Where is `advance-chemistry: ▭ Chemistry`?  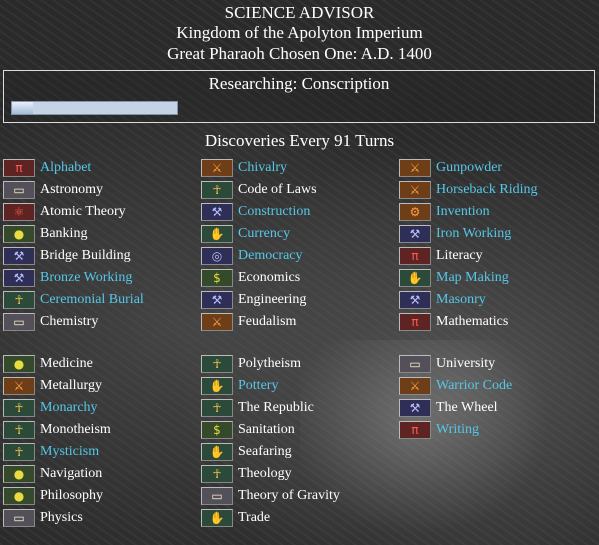
advance-chemistry: ▭ Chemistry is located at coordinates (50, 322).